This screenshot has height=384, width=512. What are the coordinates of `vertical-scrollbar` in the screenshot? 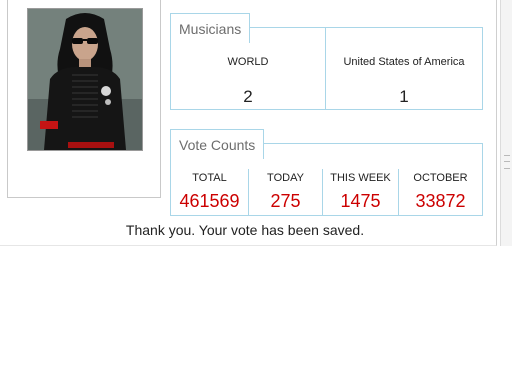 It's located at (506, 123).